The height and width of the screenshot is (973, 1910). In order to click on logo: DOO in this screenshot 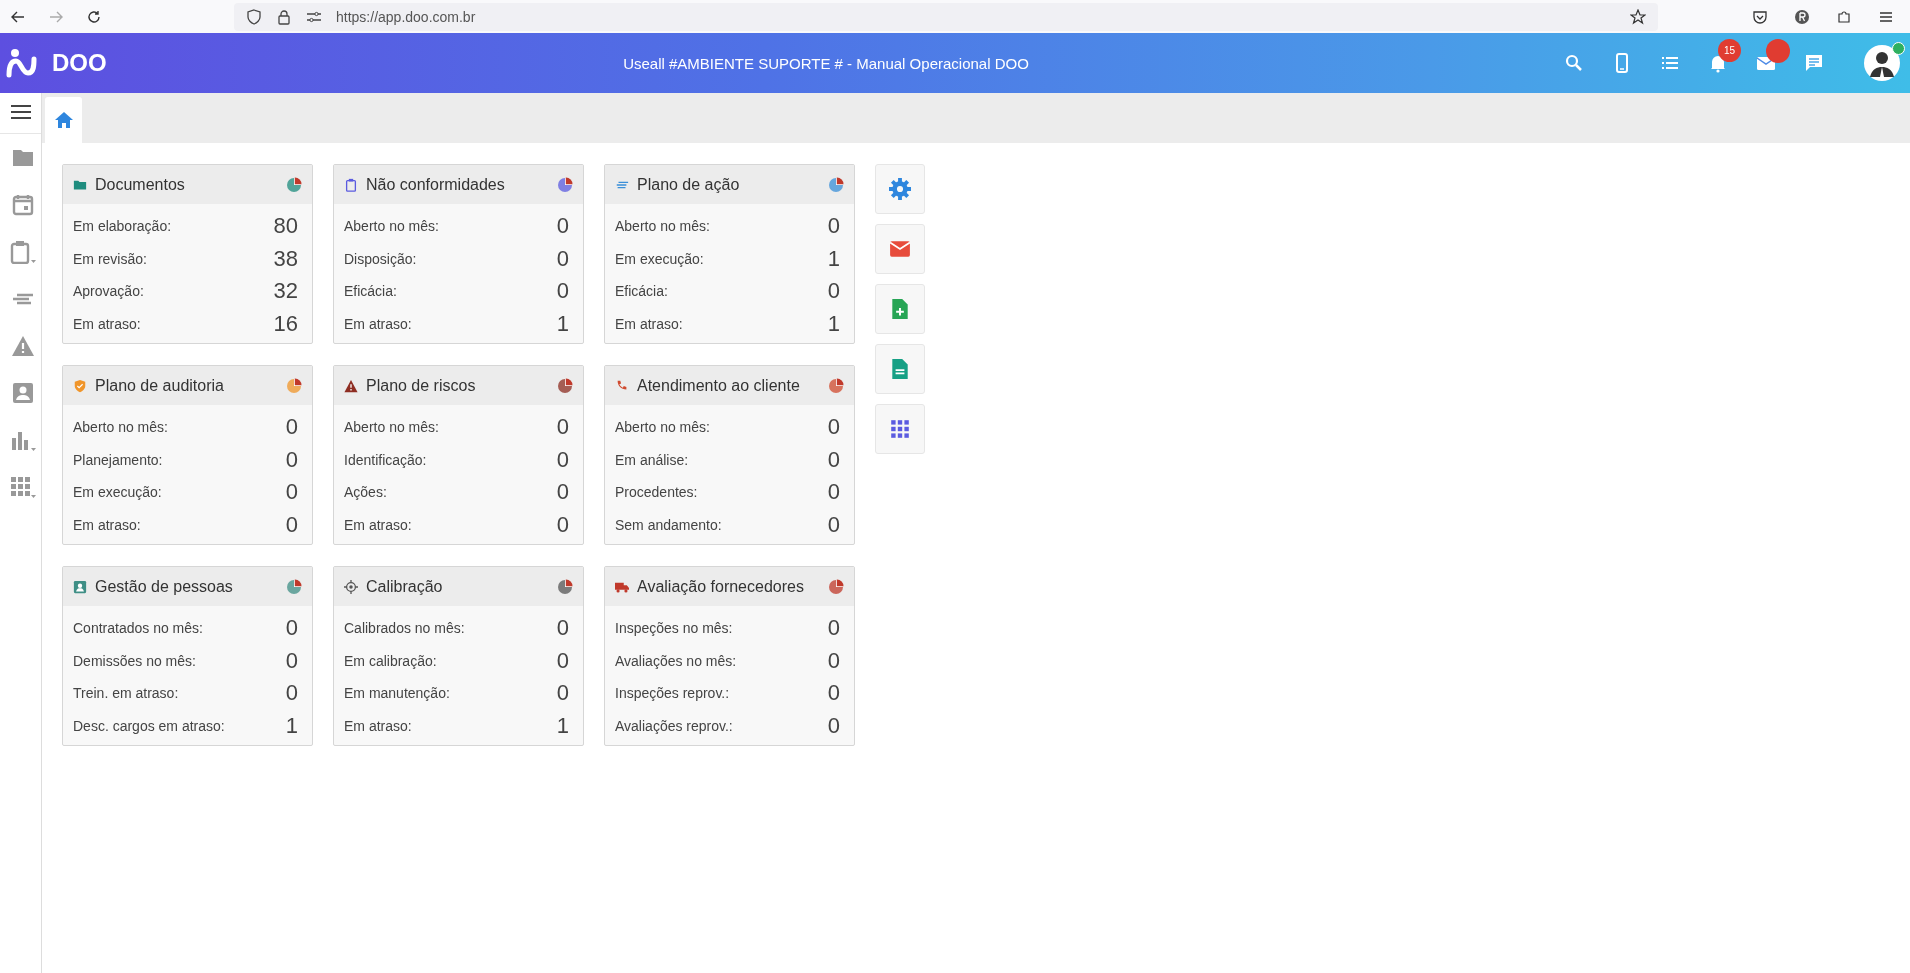, I will do `click(286, 63)`.